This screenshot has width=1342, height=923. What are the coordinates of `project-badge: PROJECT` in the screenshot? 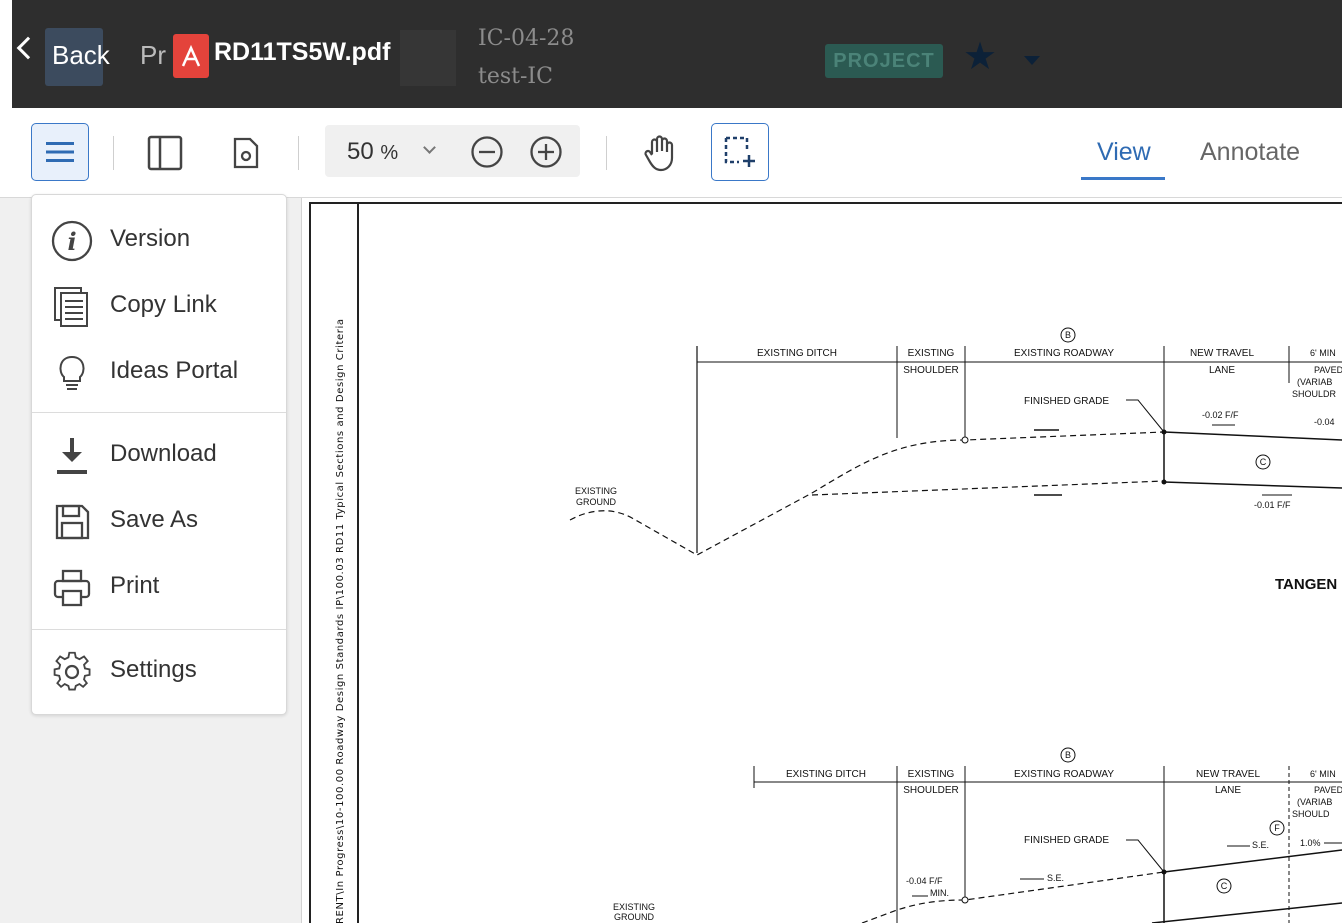 It's located at (884, 61).